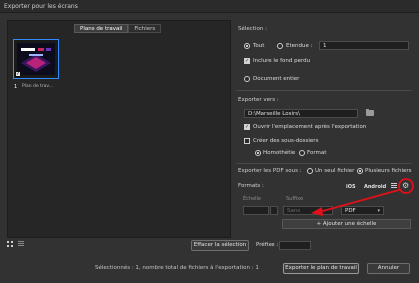  Describe the element at coordinates (18, 74) in the screenshot. I see `artboard-checkbox: ✓` at that location.